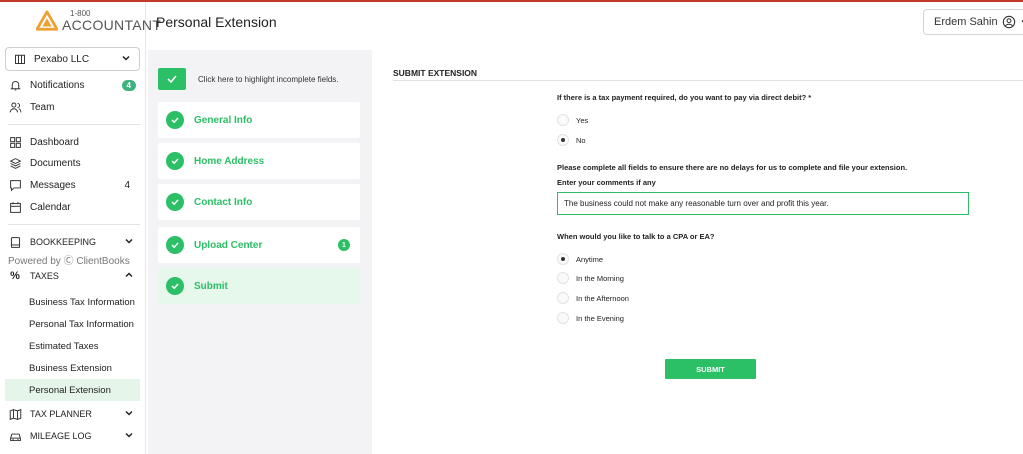  Describe the element at coordinates (44, 276) in the screenshot. I see `nav-taxes-label: TAXES` at that location.